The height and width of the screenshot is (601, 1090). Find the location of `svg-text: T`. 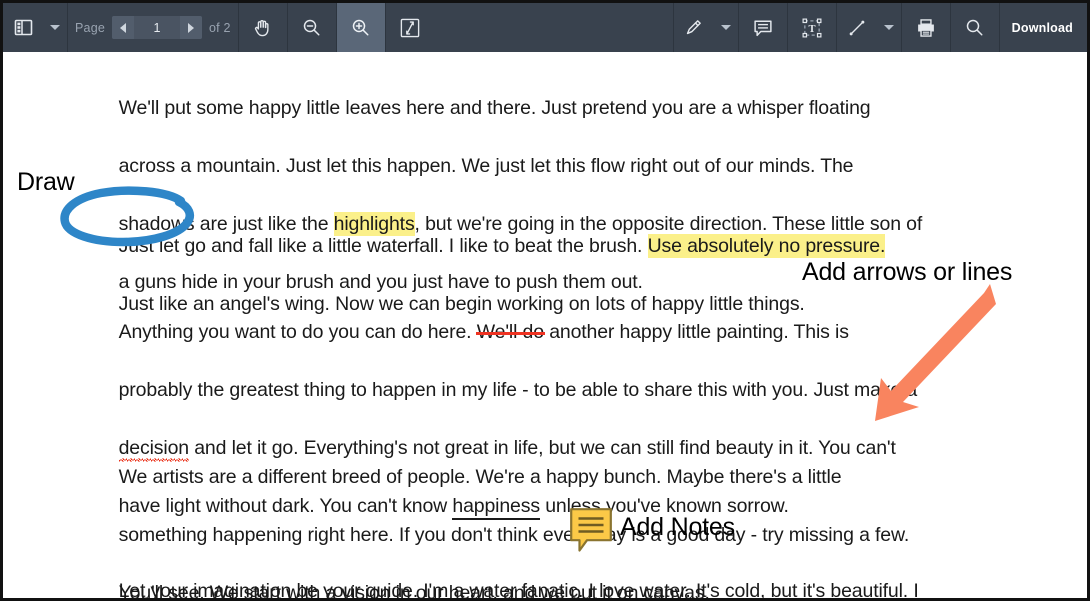

svg-text: T is located at coordinates (811, 29).